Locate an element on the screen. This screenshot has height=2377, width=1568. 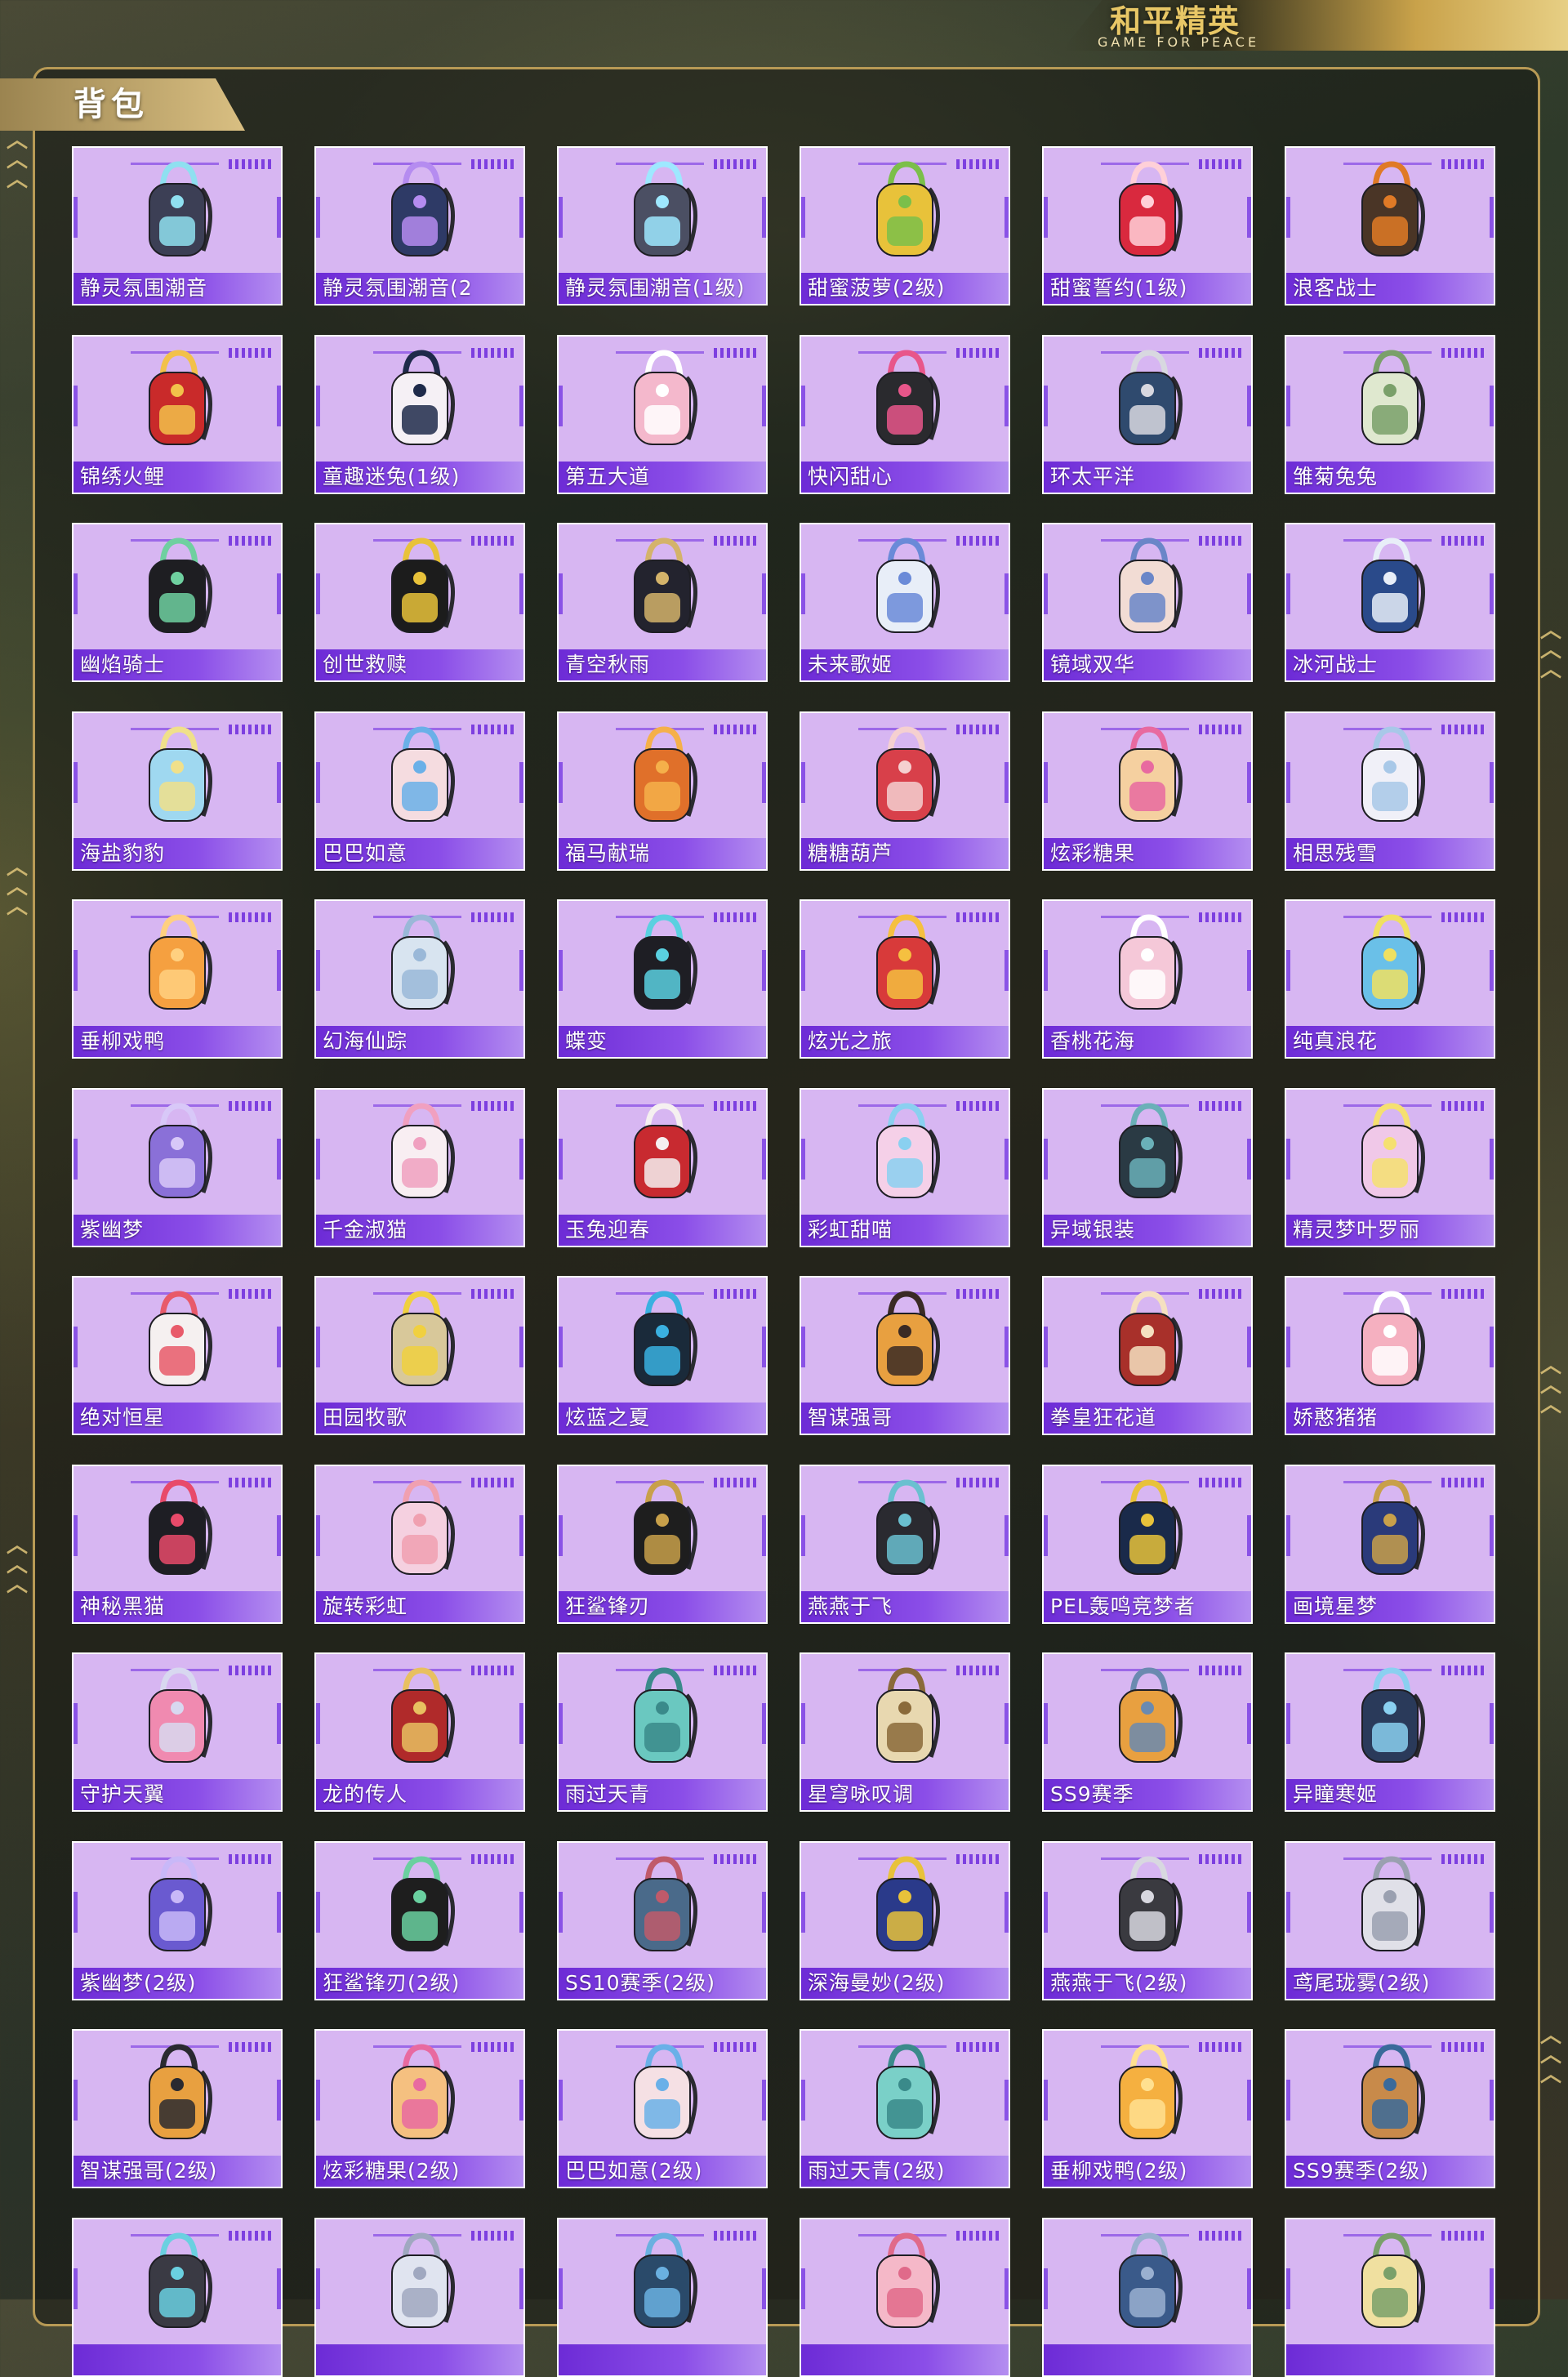
backpack-item-card: 第五大道 is located at coordinates (662, 414).